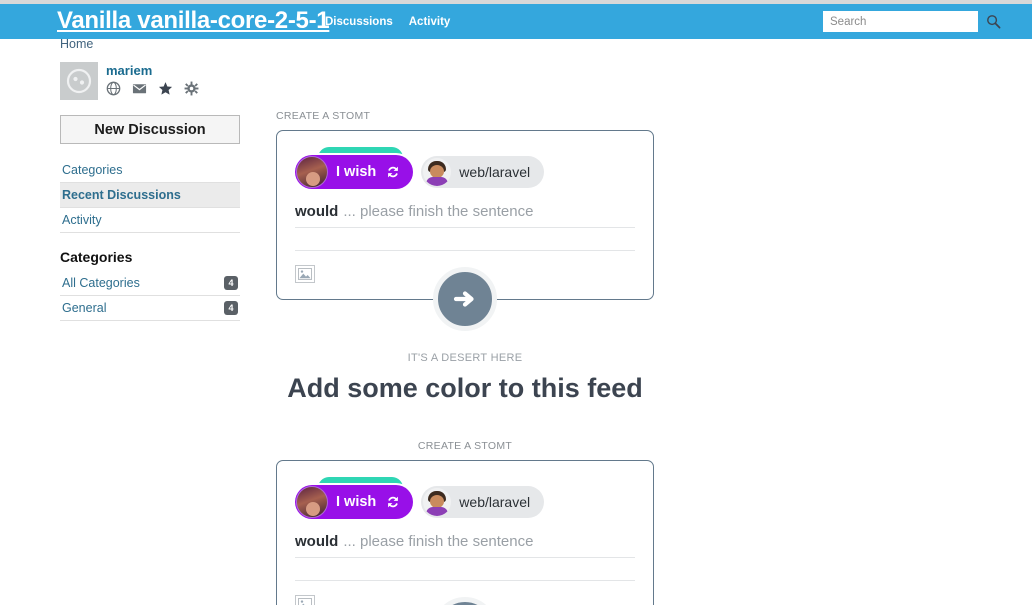 This screenshot has width=1032, height=605. I want to click on sidebar-item-recent-discussions: Recent Discussions, so click(150, 195).